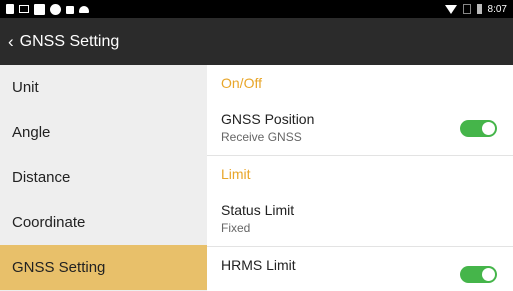 Image resolution: width=513 pixels, height=291 pixels. What do you see at coordinates (10, 9) in the screenshot?
I see `sim-icon` at bounding box center [10, 9].